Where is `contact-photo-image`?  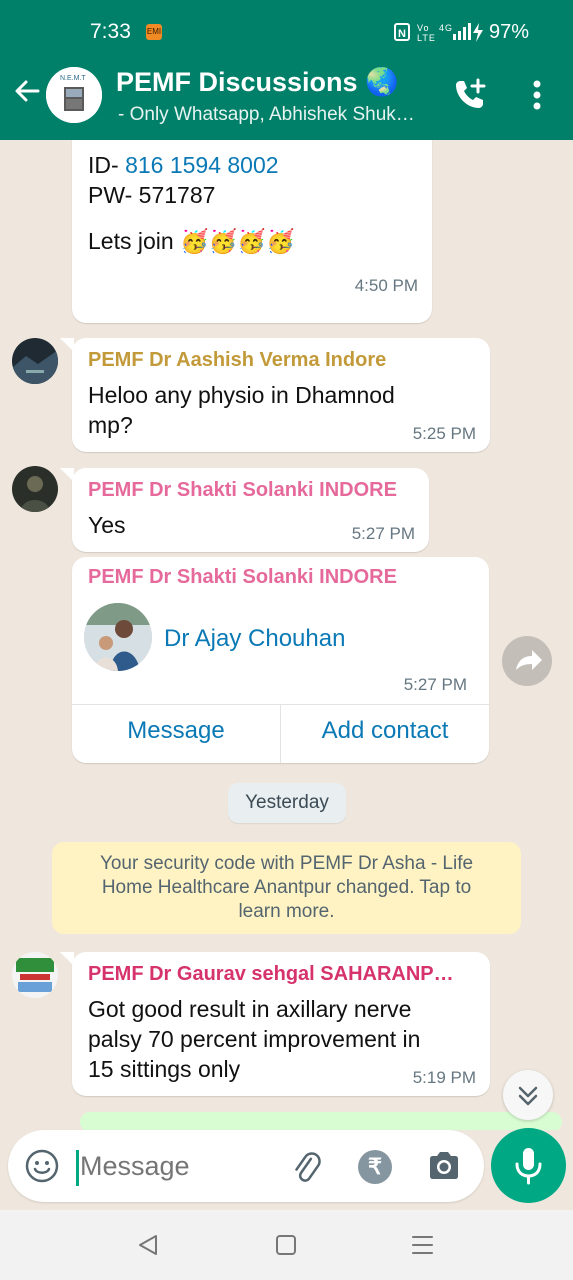
contact-photo-image is located at coordinates (118, 637).